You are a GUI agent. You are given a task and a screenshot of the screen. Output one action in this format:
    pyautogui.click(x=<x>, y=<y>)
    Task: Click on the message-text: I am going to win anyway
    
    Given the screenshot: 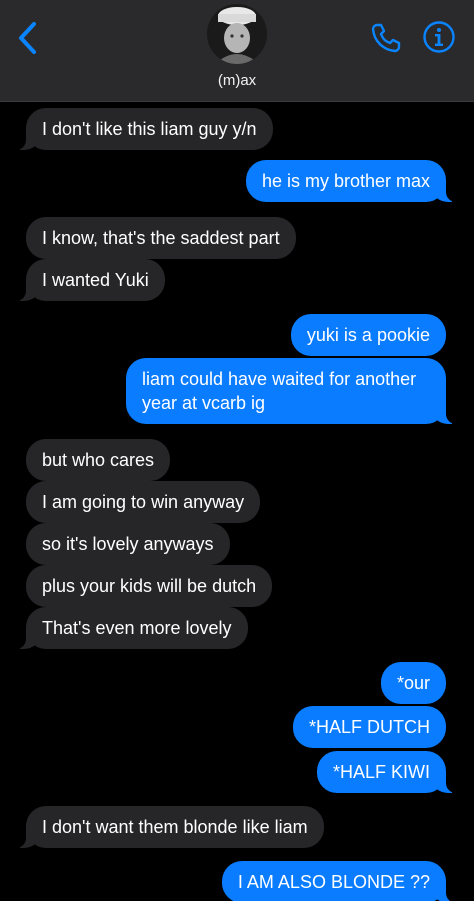 What is the action you would take?
    pyautogui.click(x=143, y=502)
    